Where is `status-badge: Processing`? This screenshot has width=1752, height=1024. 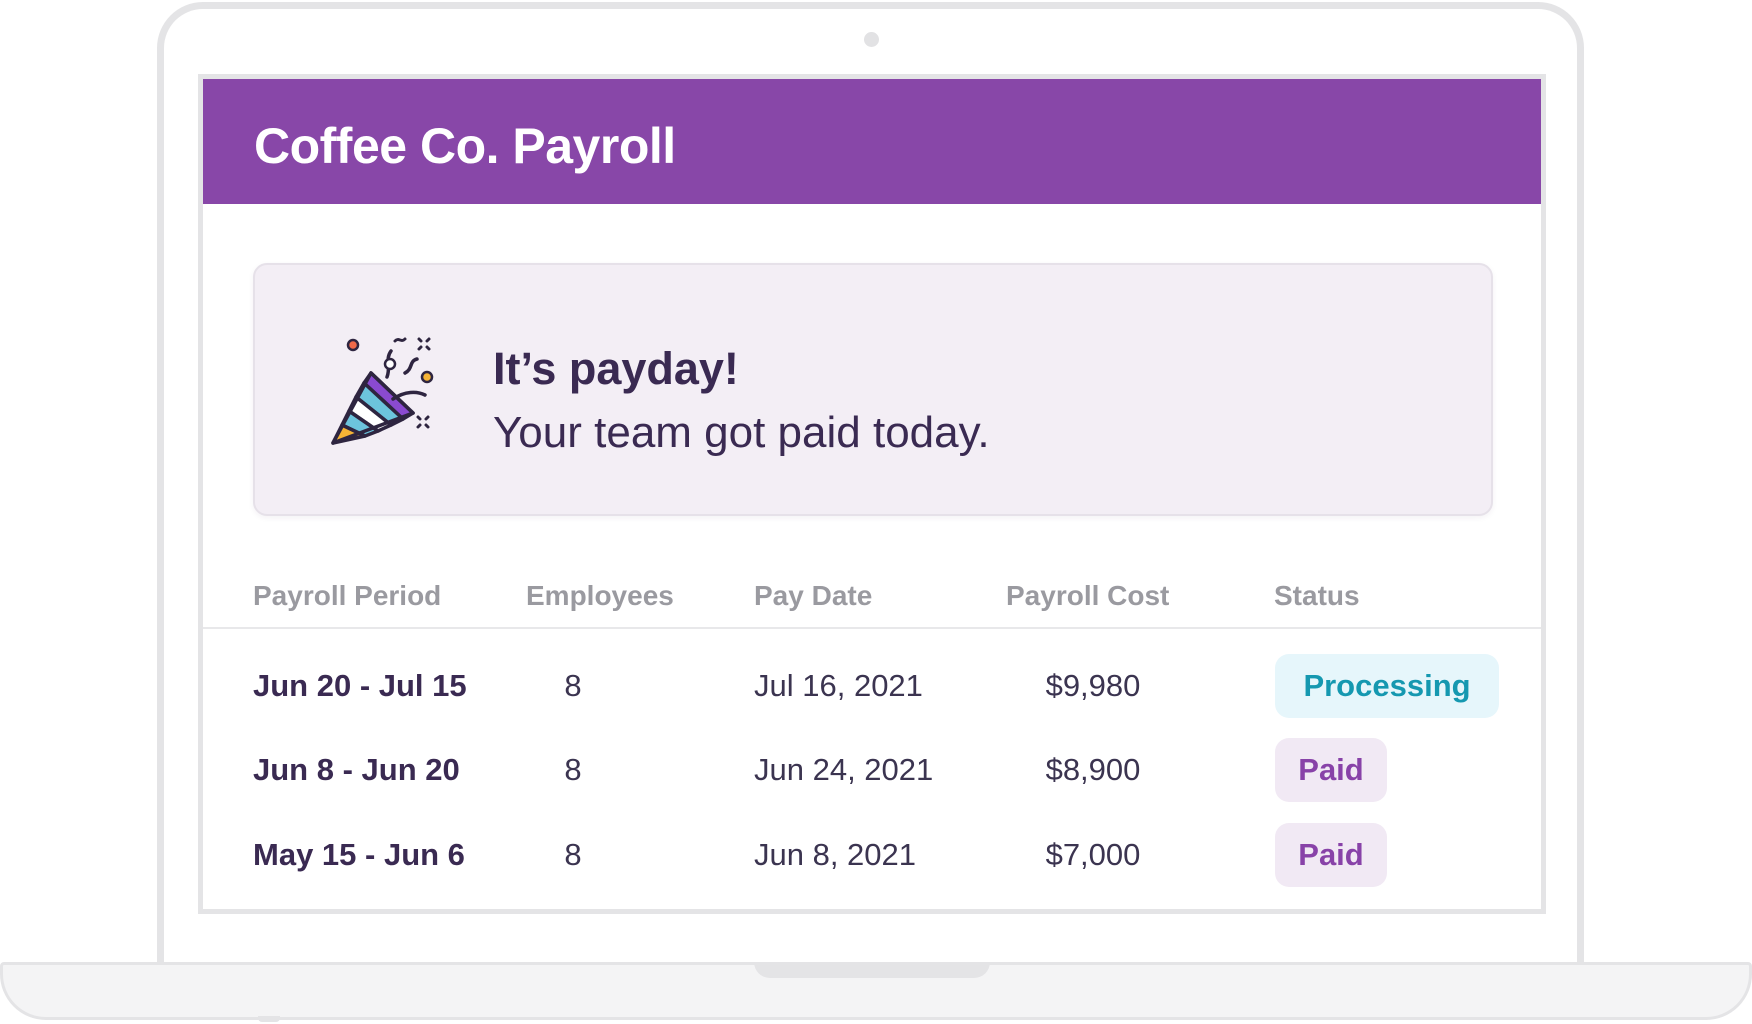 status-badge: Processing is located at coordinates (1387, 686).